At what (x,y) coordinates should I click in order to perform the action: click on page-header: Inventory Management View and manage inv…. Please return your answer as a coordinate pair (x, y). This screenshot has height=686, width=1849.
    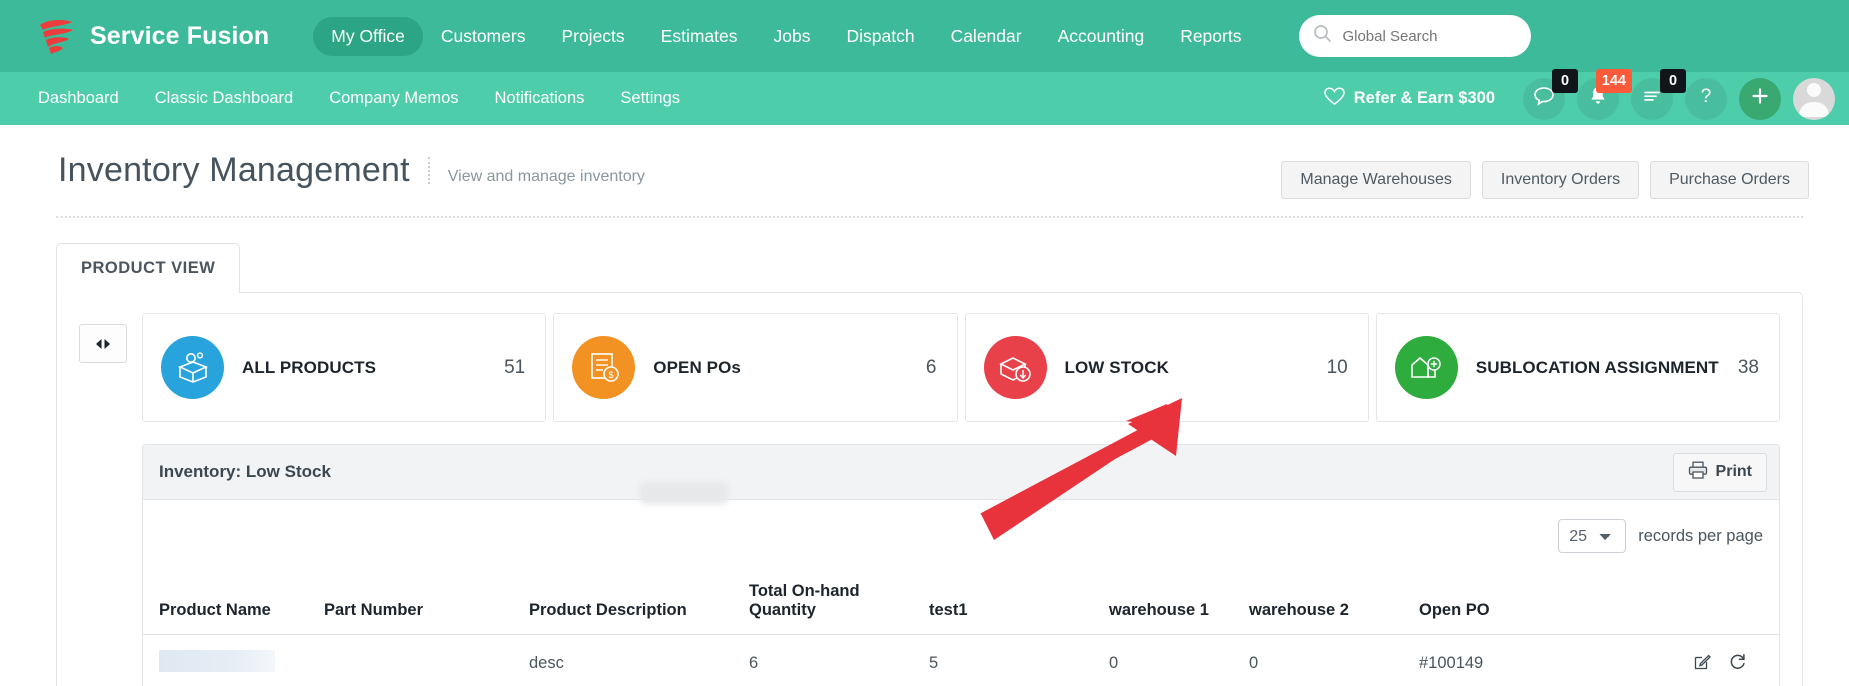
    Looking at the image, I should click on (924, 162).